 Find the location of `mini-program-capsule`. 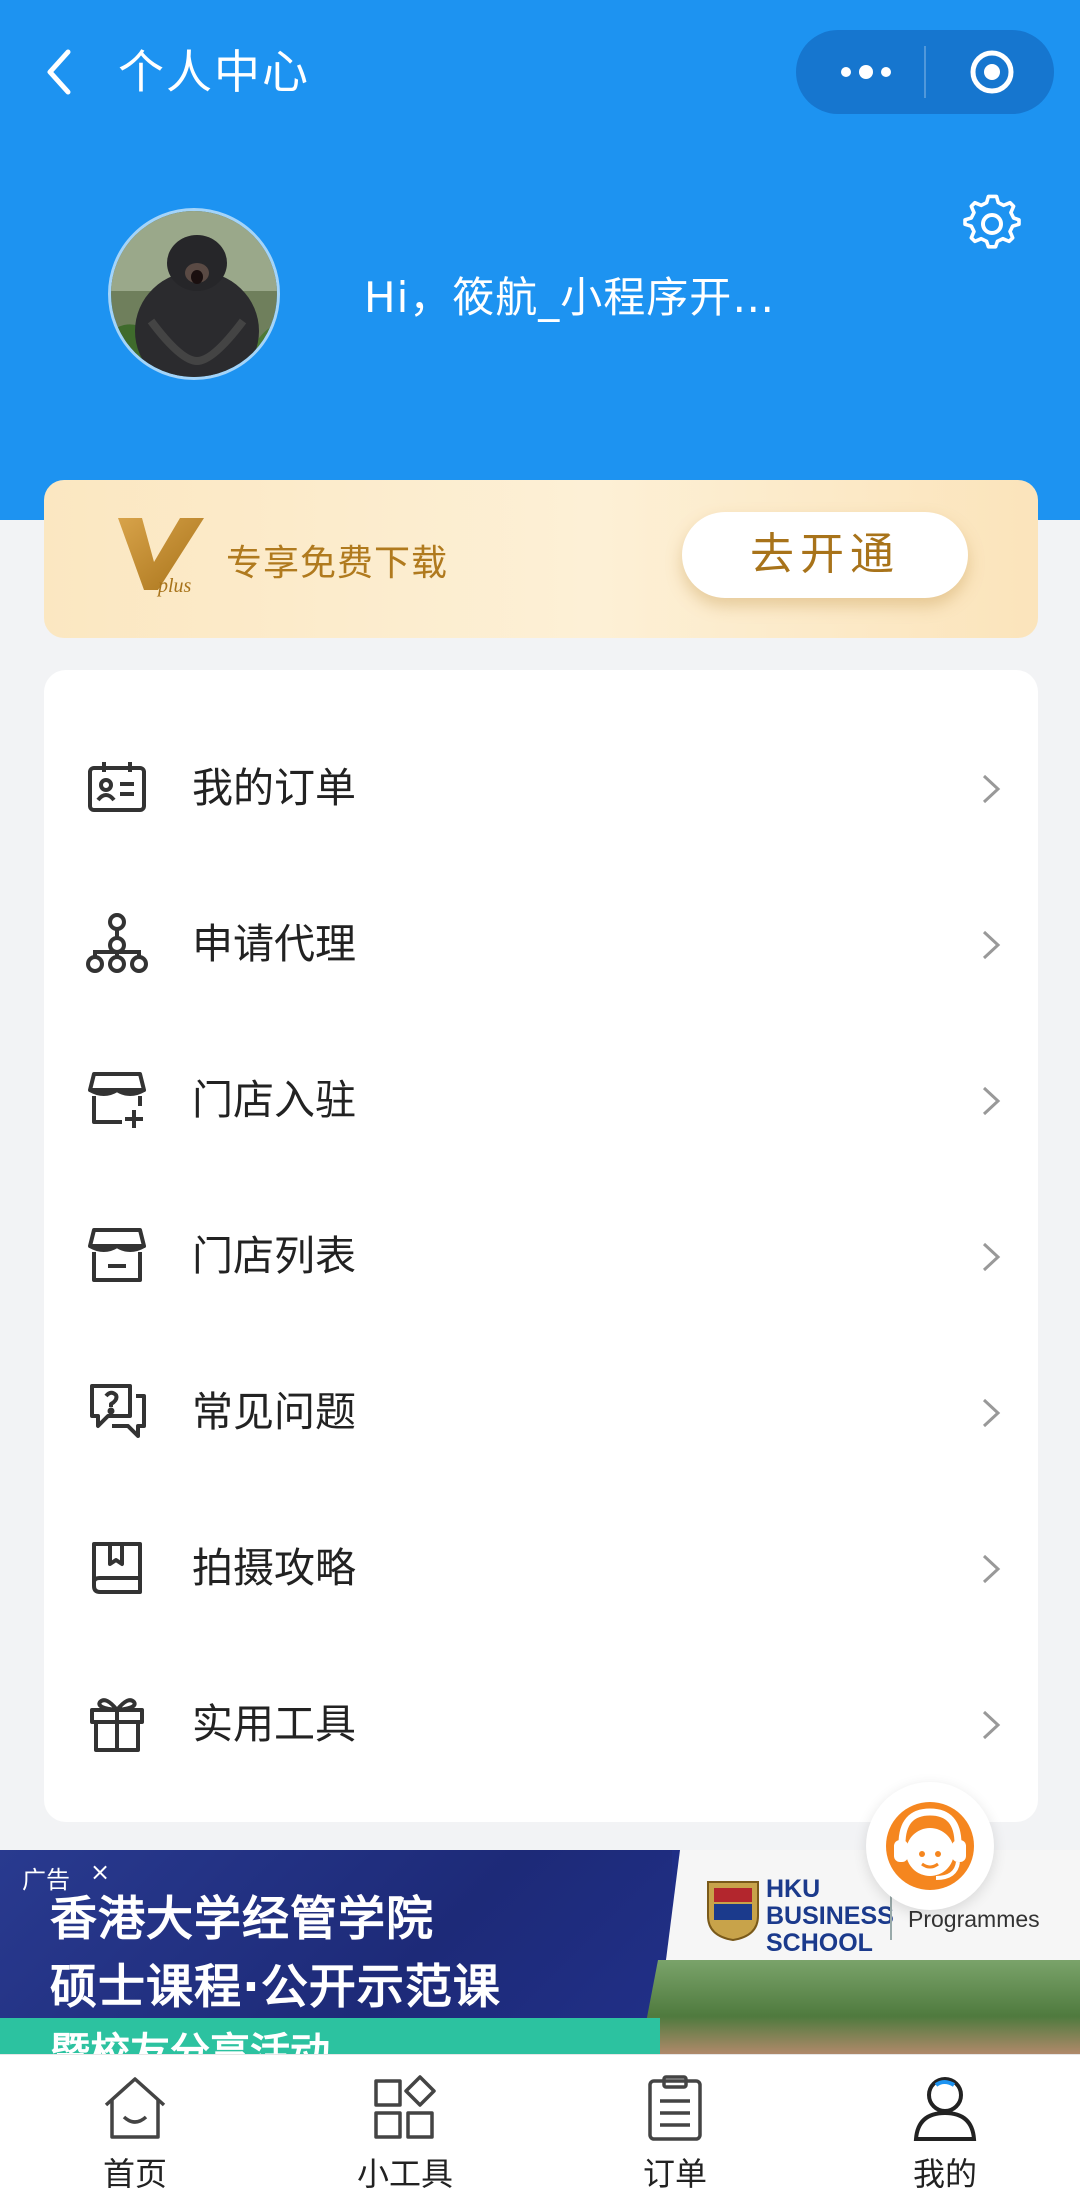

mini-program-capsule is located at coordinates (925, 72).